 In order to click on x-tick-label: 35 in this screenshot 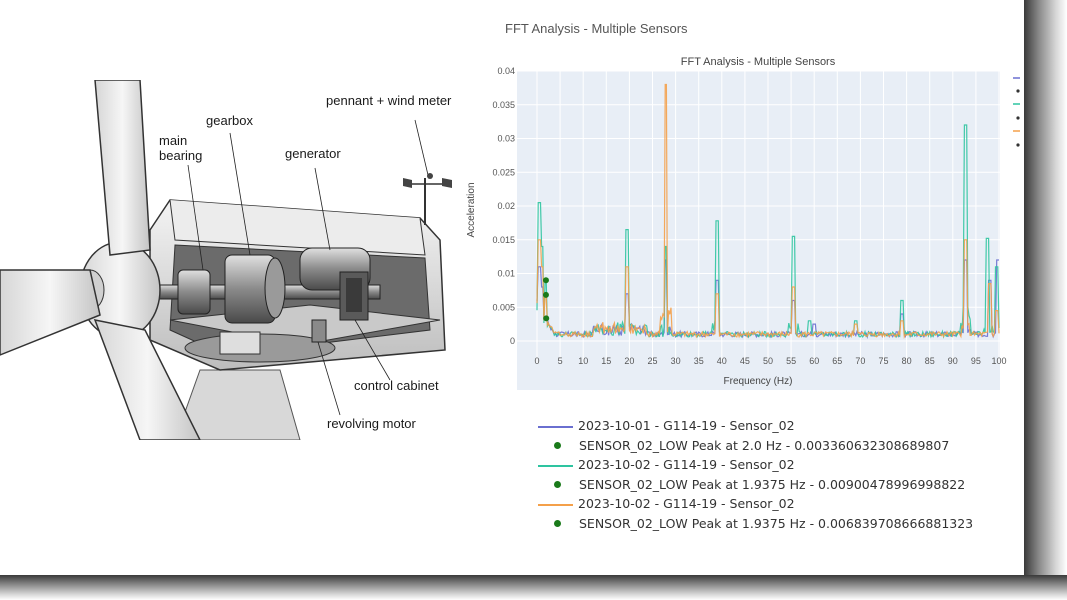, I will do `click(699, 361)`.